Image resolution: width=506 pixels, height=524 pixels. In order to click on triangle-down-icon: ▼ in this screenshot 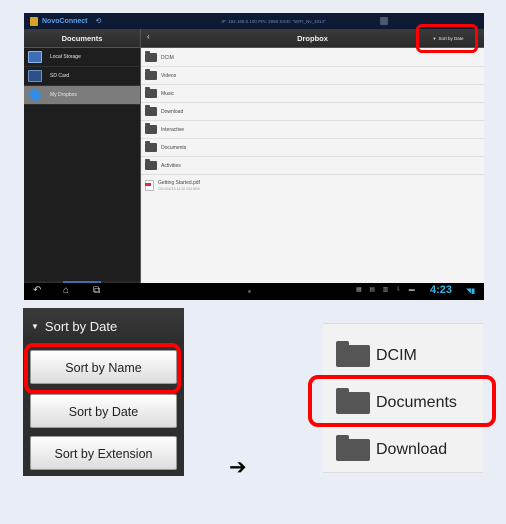, I will do `click(35, 326)`.